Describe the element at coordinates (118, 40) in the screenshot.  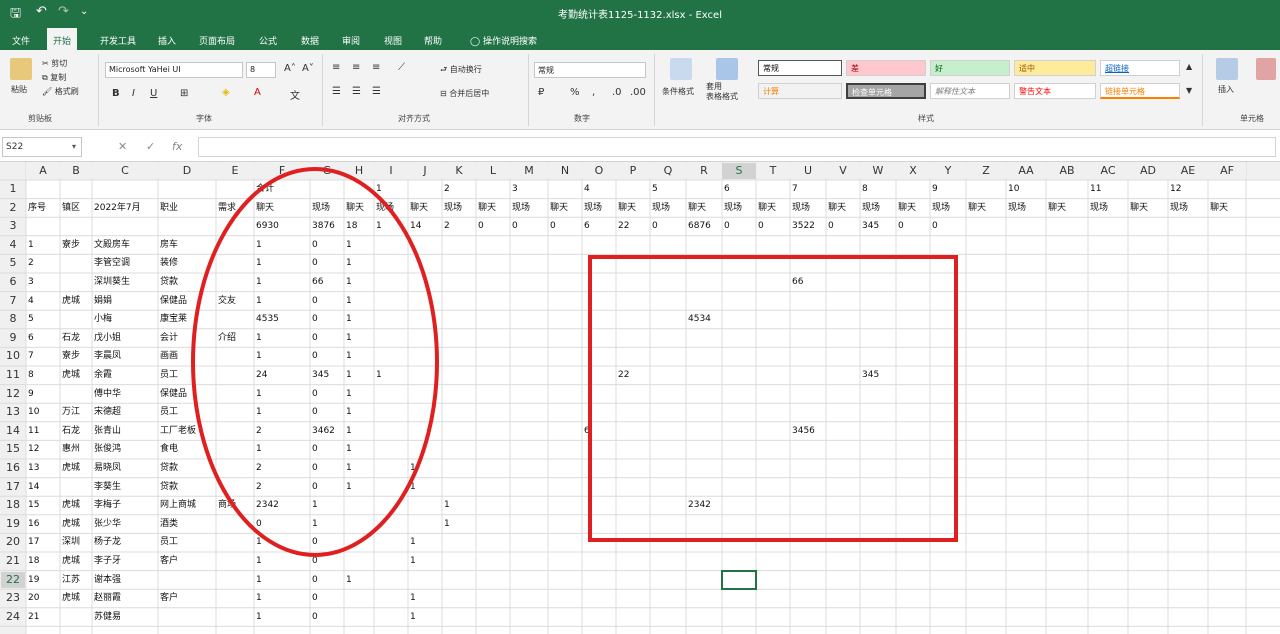
I see `tab-developer: 开发工具` at that location.